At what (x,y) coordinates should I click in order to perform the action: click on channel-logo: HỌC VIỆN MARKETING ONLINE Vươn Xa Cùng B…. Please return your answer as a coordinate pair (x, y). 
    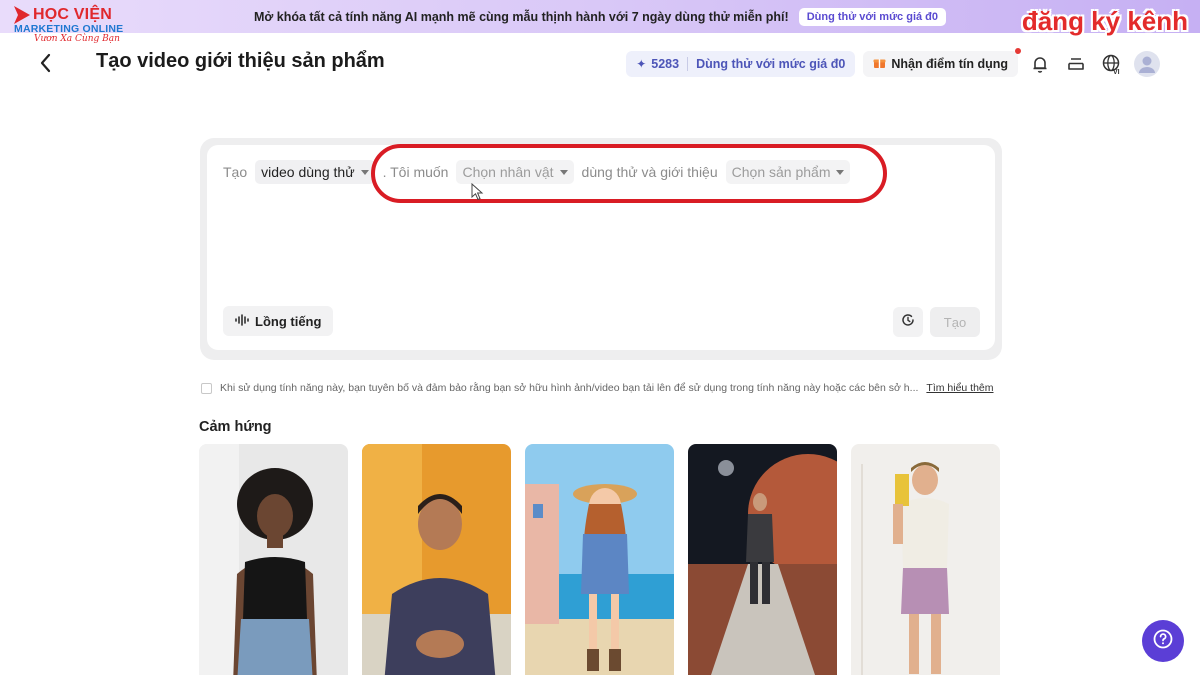
    Looking at the image, I should click on (70, 31).